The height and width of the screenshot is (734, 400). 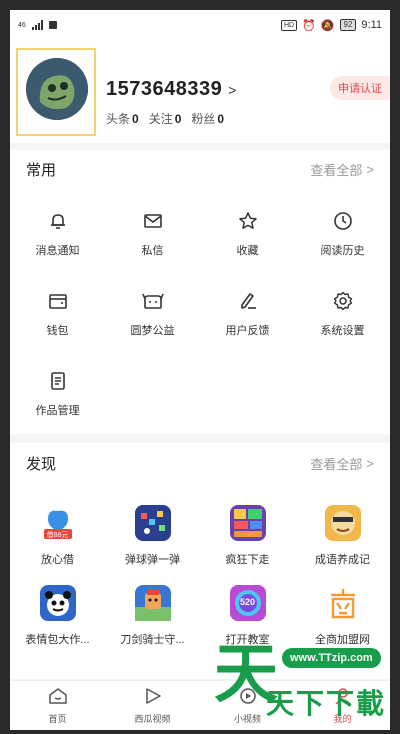 What do you see at coordinates (52, 25) in the screenshot?
I see `notification-icon` at bounding box center [52, 25].